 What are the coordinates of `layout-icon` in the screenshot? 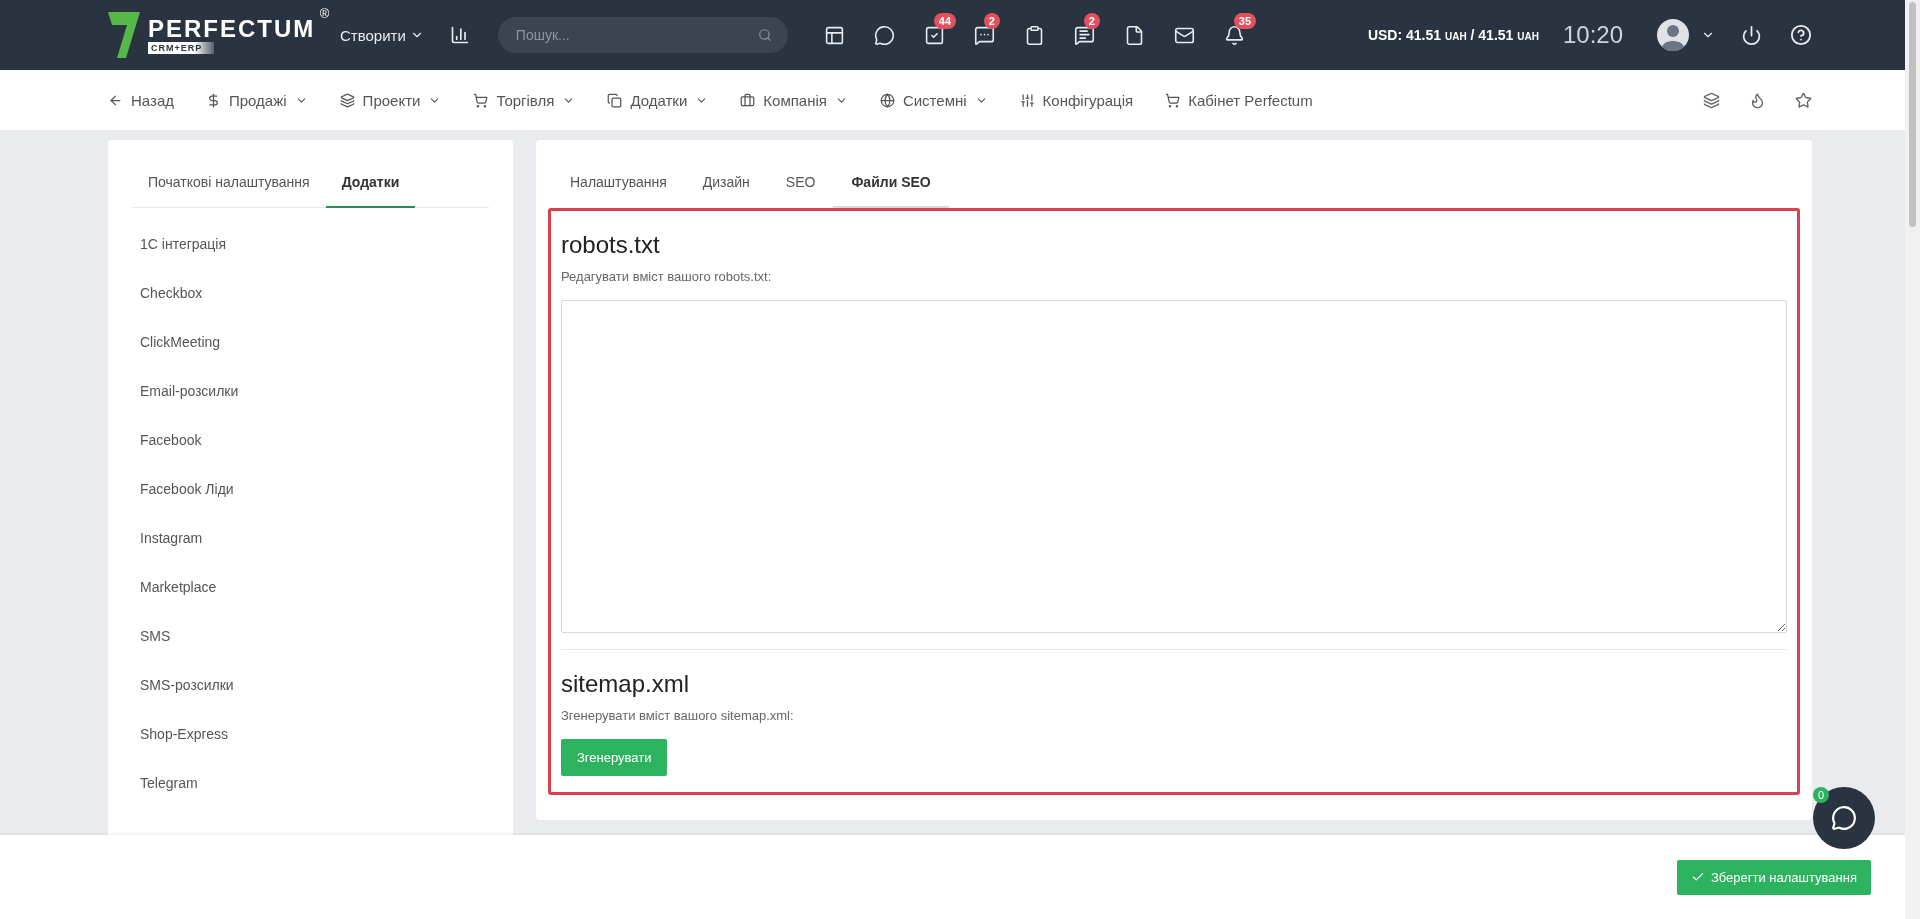 It's located at (834, 35).